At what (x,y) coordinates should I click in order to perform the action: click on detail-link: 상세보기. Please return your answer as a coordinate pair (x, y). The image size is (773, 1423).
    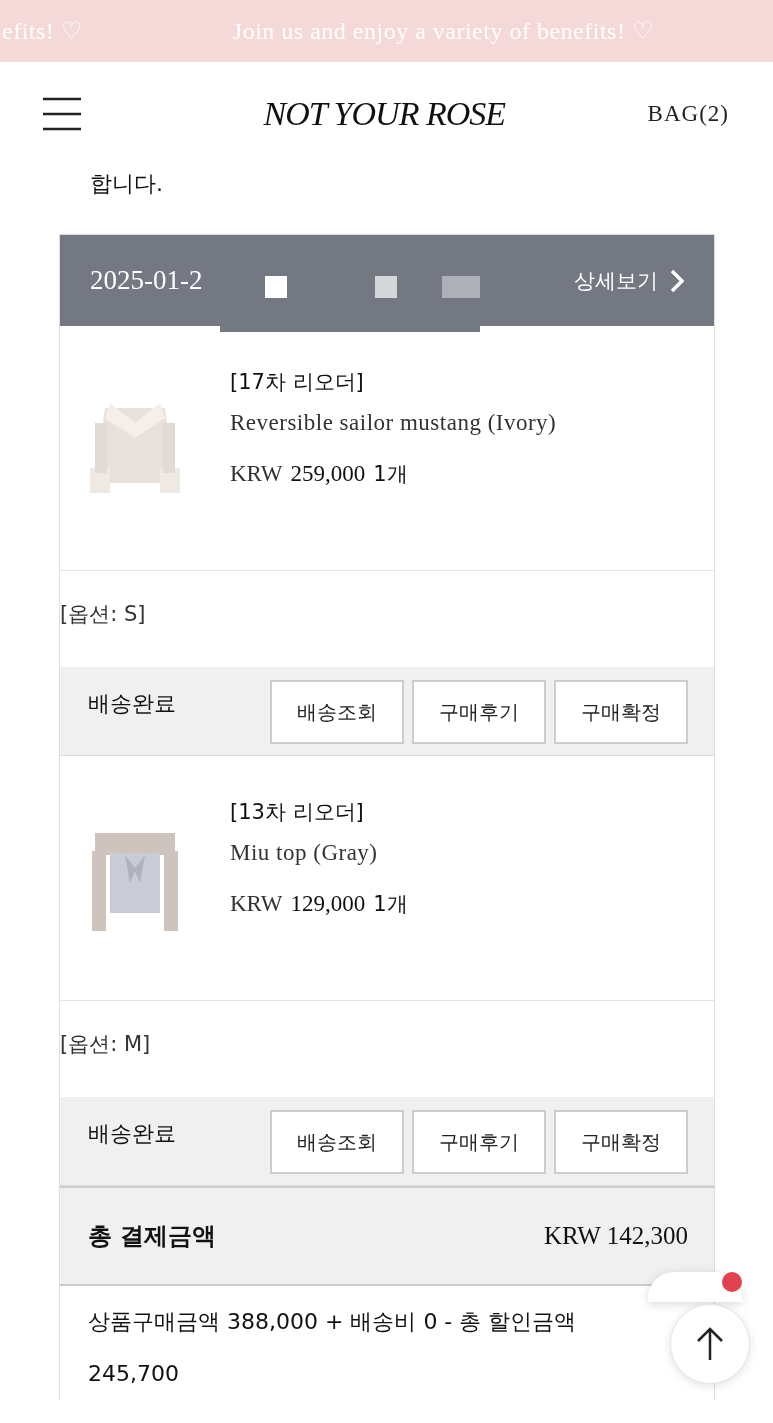
    Looking at the image, I should click on (629, 280).